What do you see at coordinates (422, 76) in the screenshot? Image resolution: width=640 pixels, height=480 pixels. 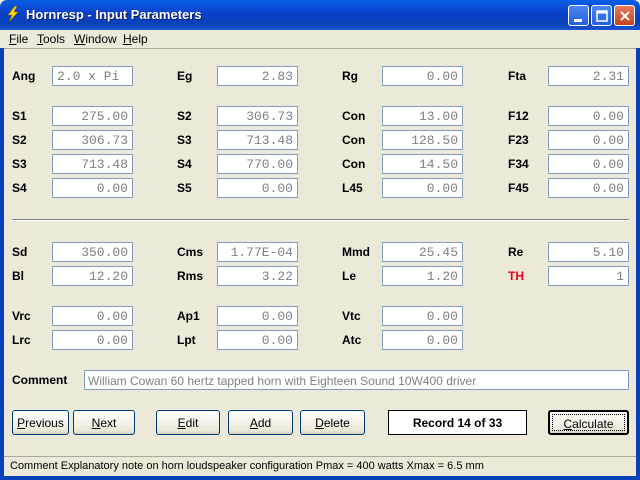 I see `field-rg: 0.00` at bounding box center [422, 76].